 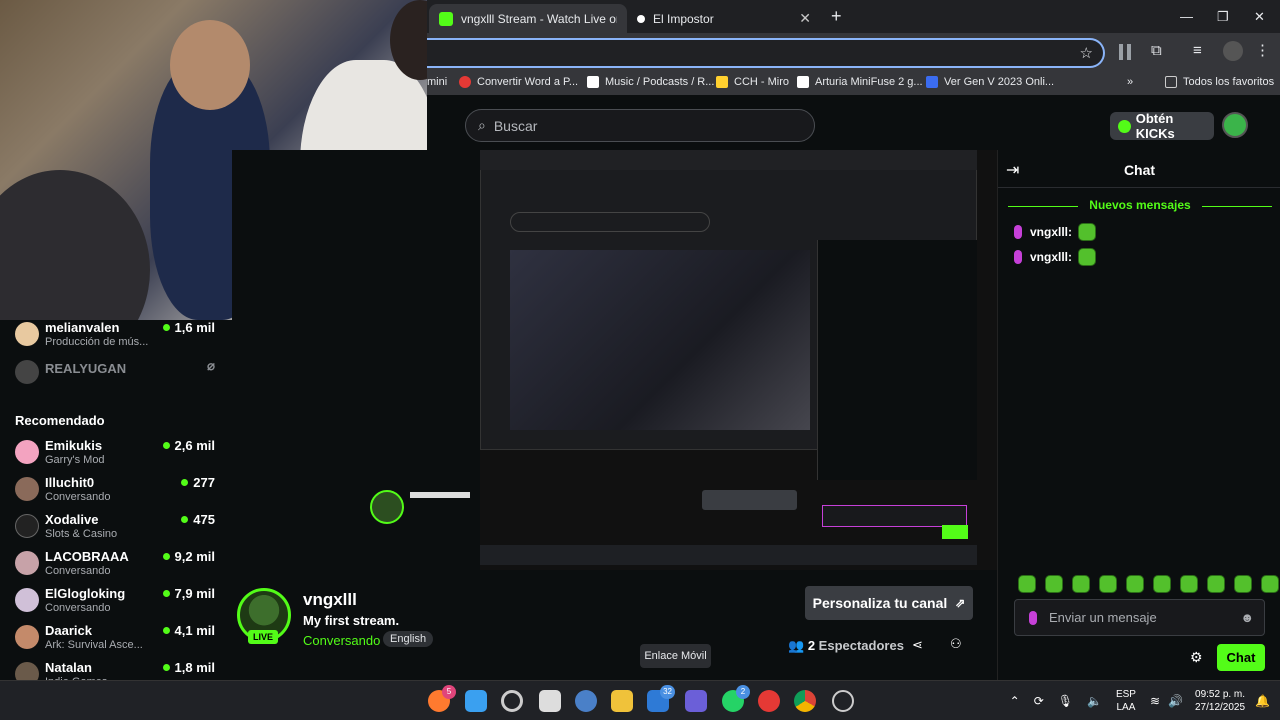 What do you see at coordinates (722, 82) in the screenshot?
I see `miro-icon` at bounding box center [722, 82].